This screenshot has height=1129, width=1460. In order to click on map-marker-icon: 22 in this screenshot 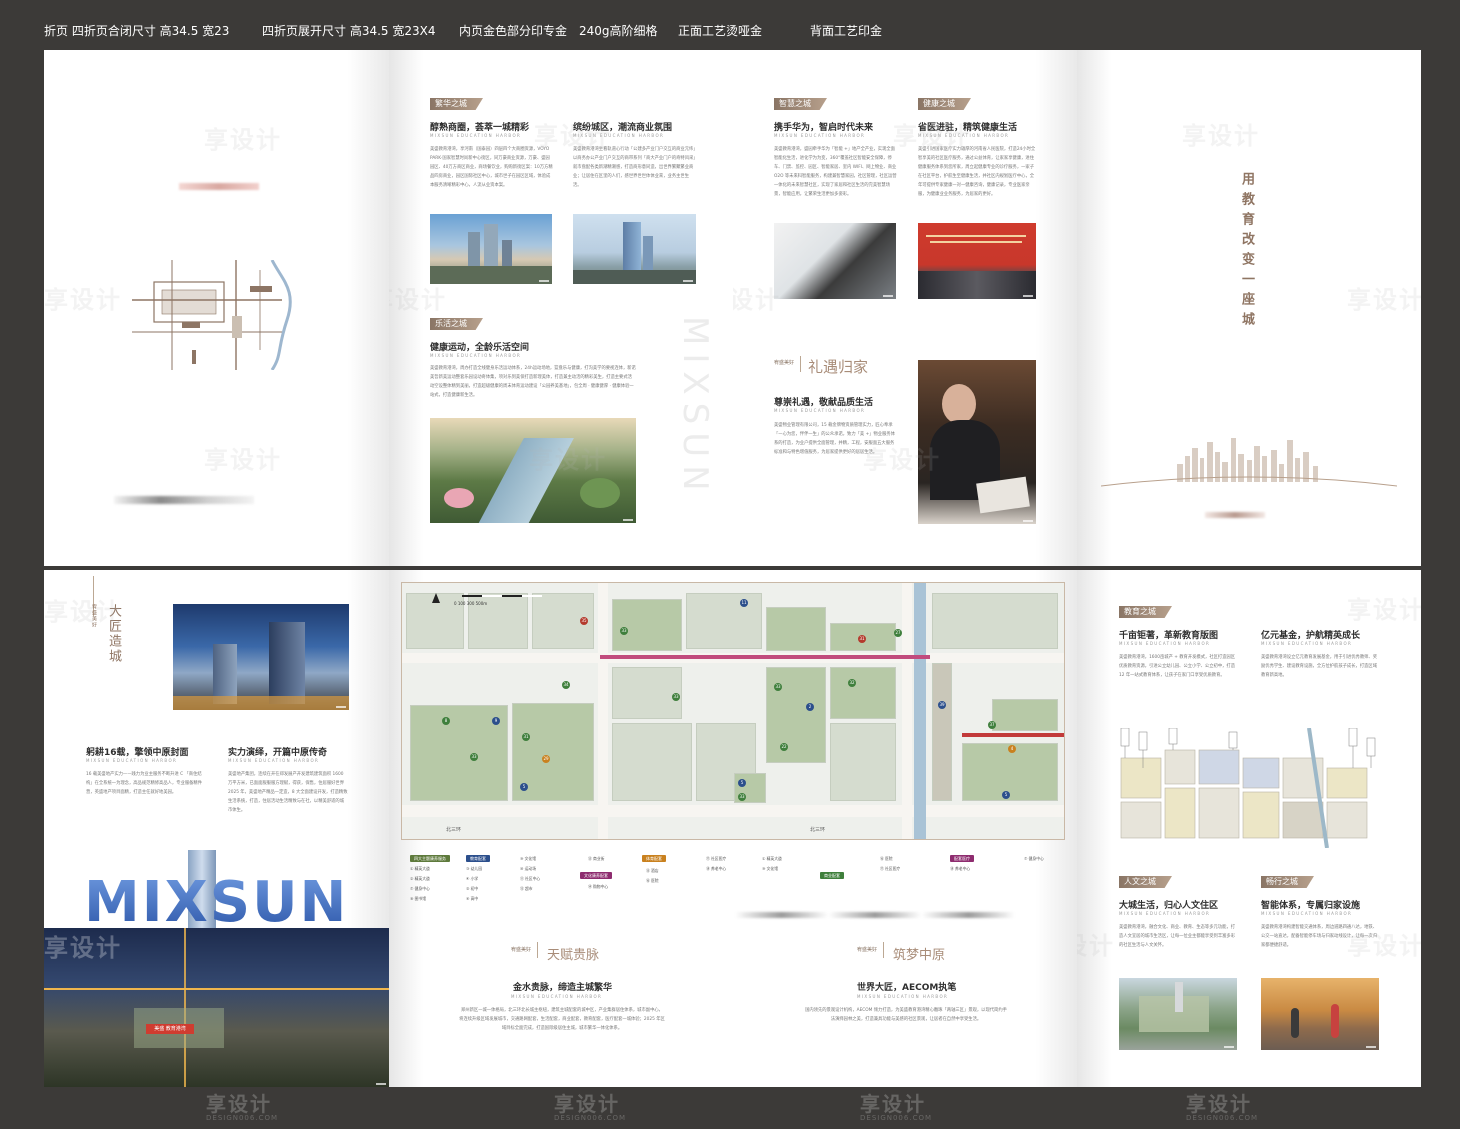, I will do `click(784, 747)`.